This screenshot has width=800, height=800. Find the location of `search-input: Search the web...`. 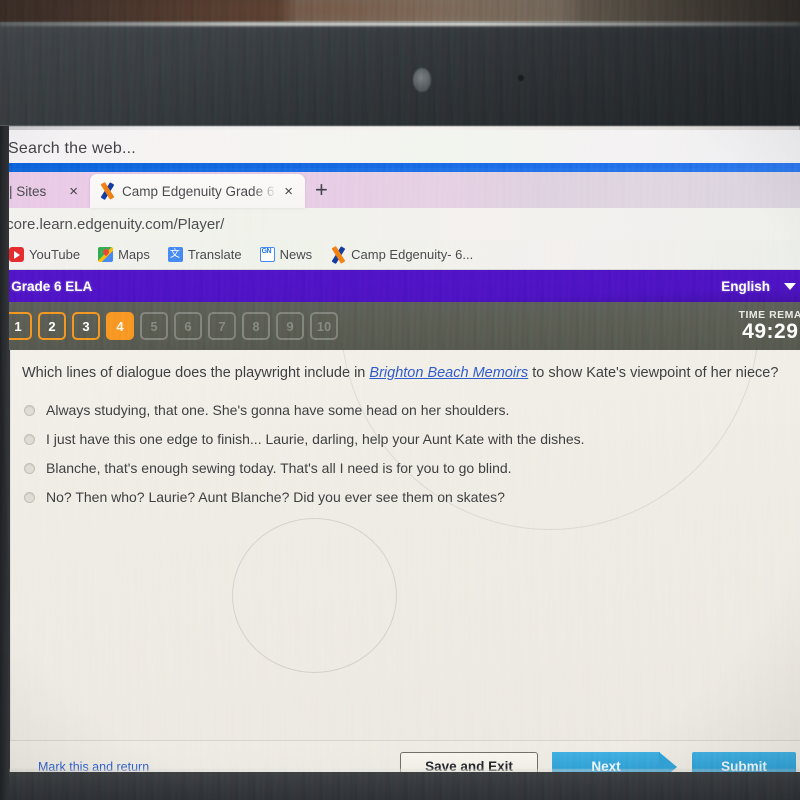

search-input: Search the web... is located at coordinates (72, 149).